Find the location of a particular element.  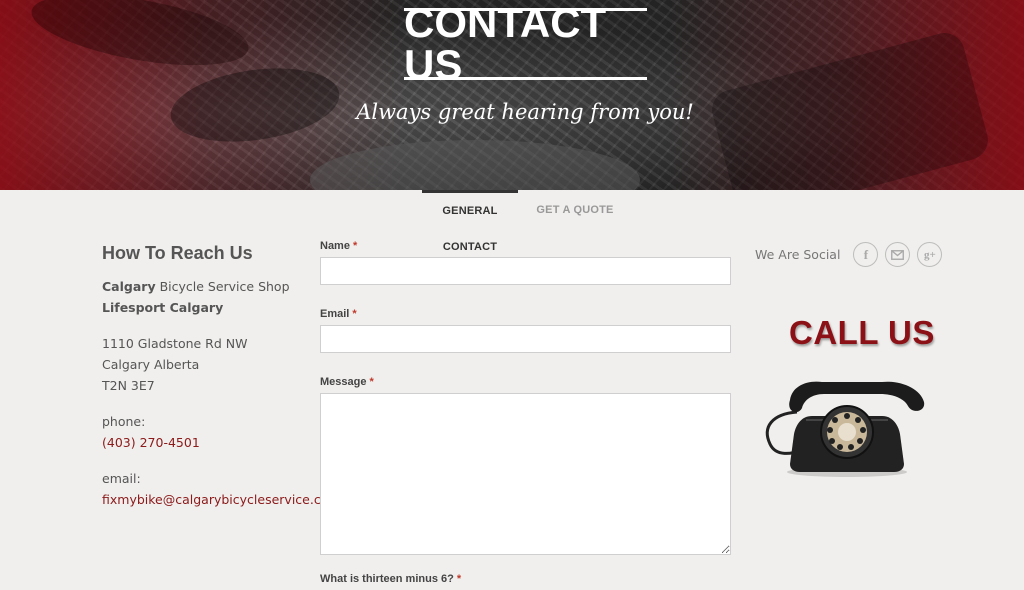

hero-subtitle: Always great hearing from you! is located at coordinates (525, 112).